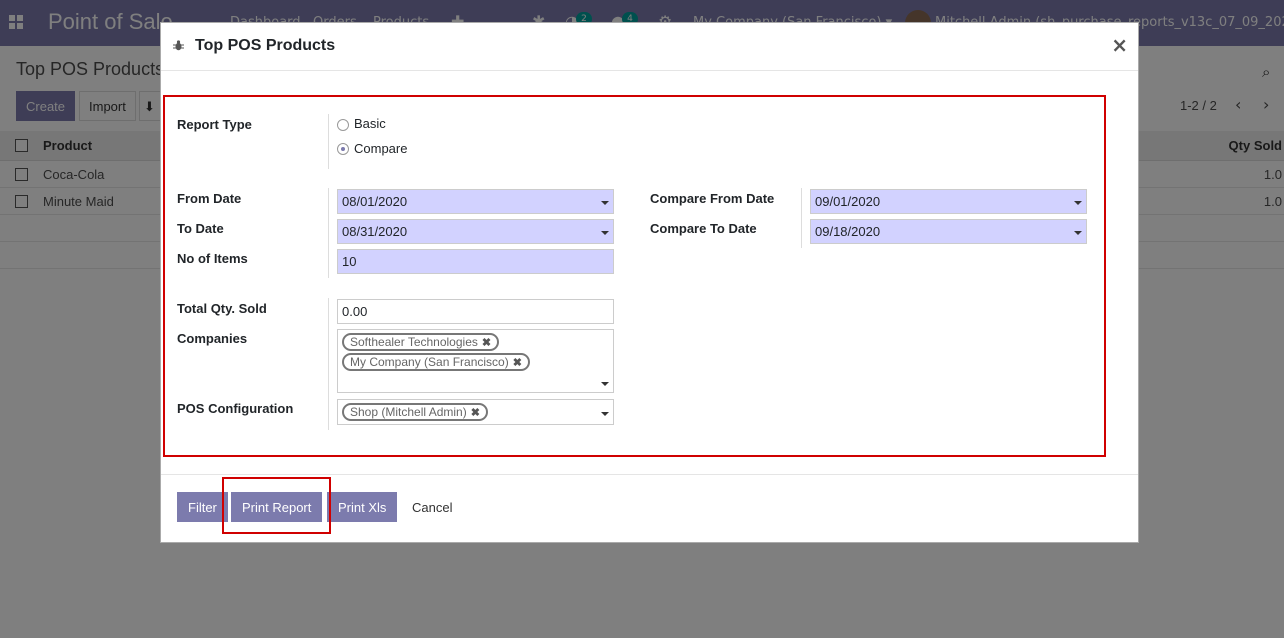 This screenshot has width=1284, height=638. I want to click on companies-label: Companies, so click(212, 338).